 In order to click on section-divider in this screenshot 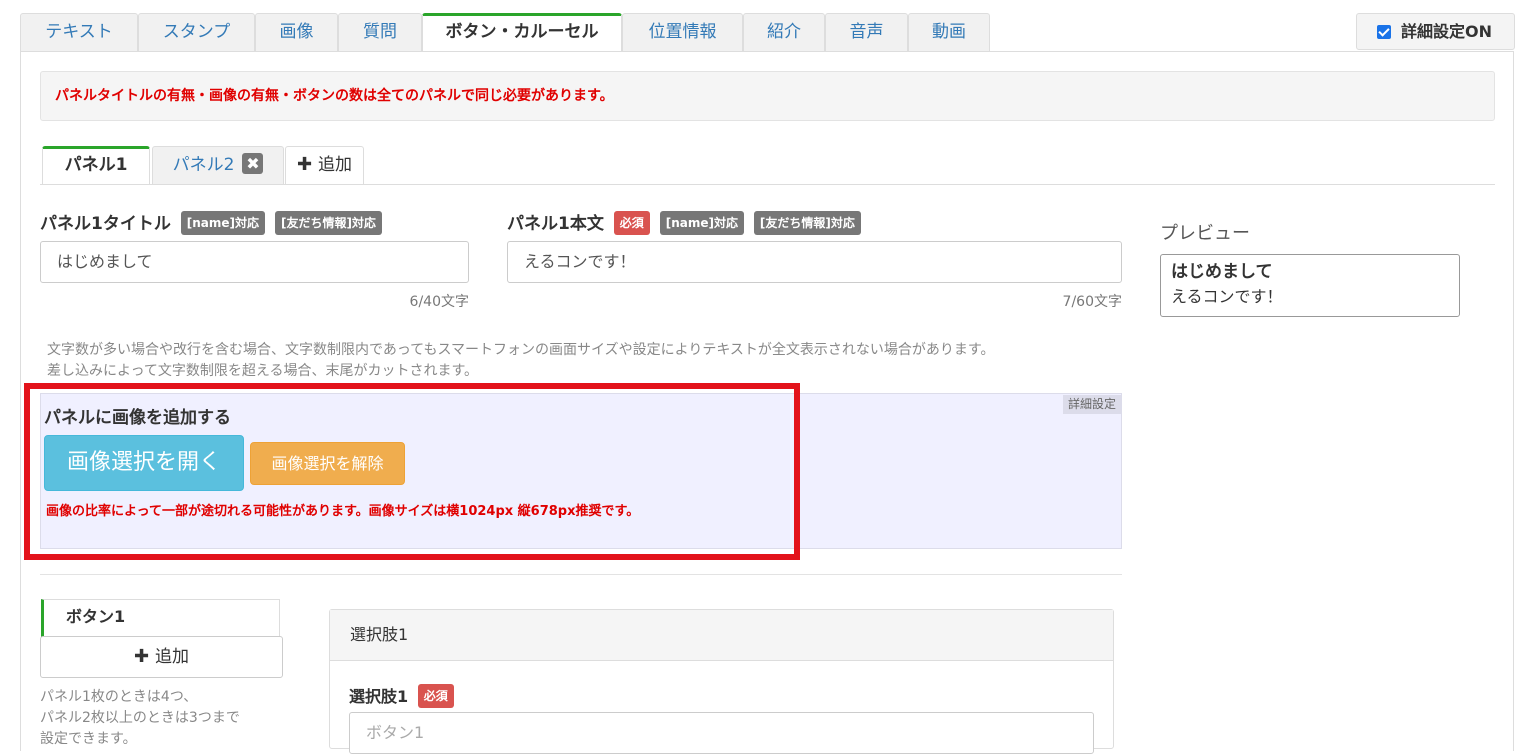, I will do `click(581, 574)`.